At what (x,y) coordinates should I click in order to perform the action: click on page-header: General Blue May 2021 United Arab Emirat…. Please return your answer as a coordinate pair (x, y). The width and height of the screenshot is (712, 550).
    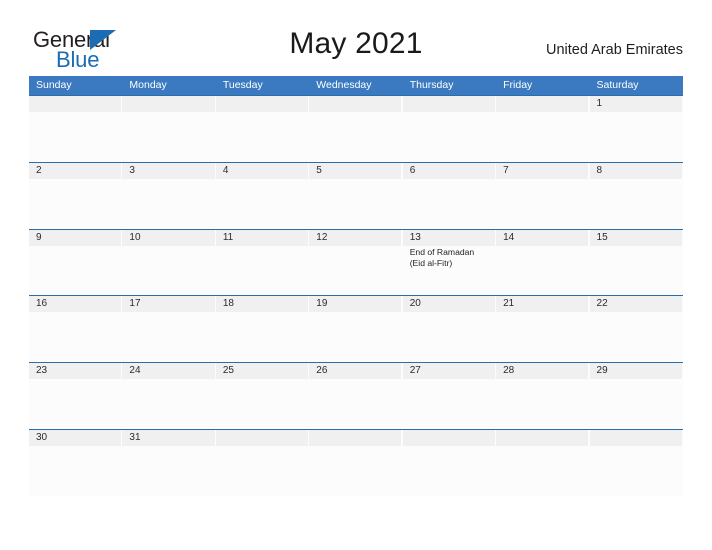
    Looking at the image, I should click on (356, 38).